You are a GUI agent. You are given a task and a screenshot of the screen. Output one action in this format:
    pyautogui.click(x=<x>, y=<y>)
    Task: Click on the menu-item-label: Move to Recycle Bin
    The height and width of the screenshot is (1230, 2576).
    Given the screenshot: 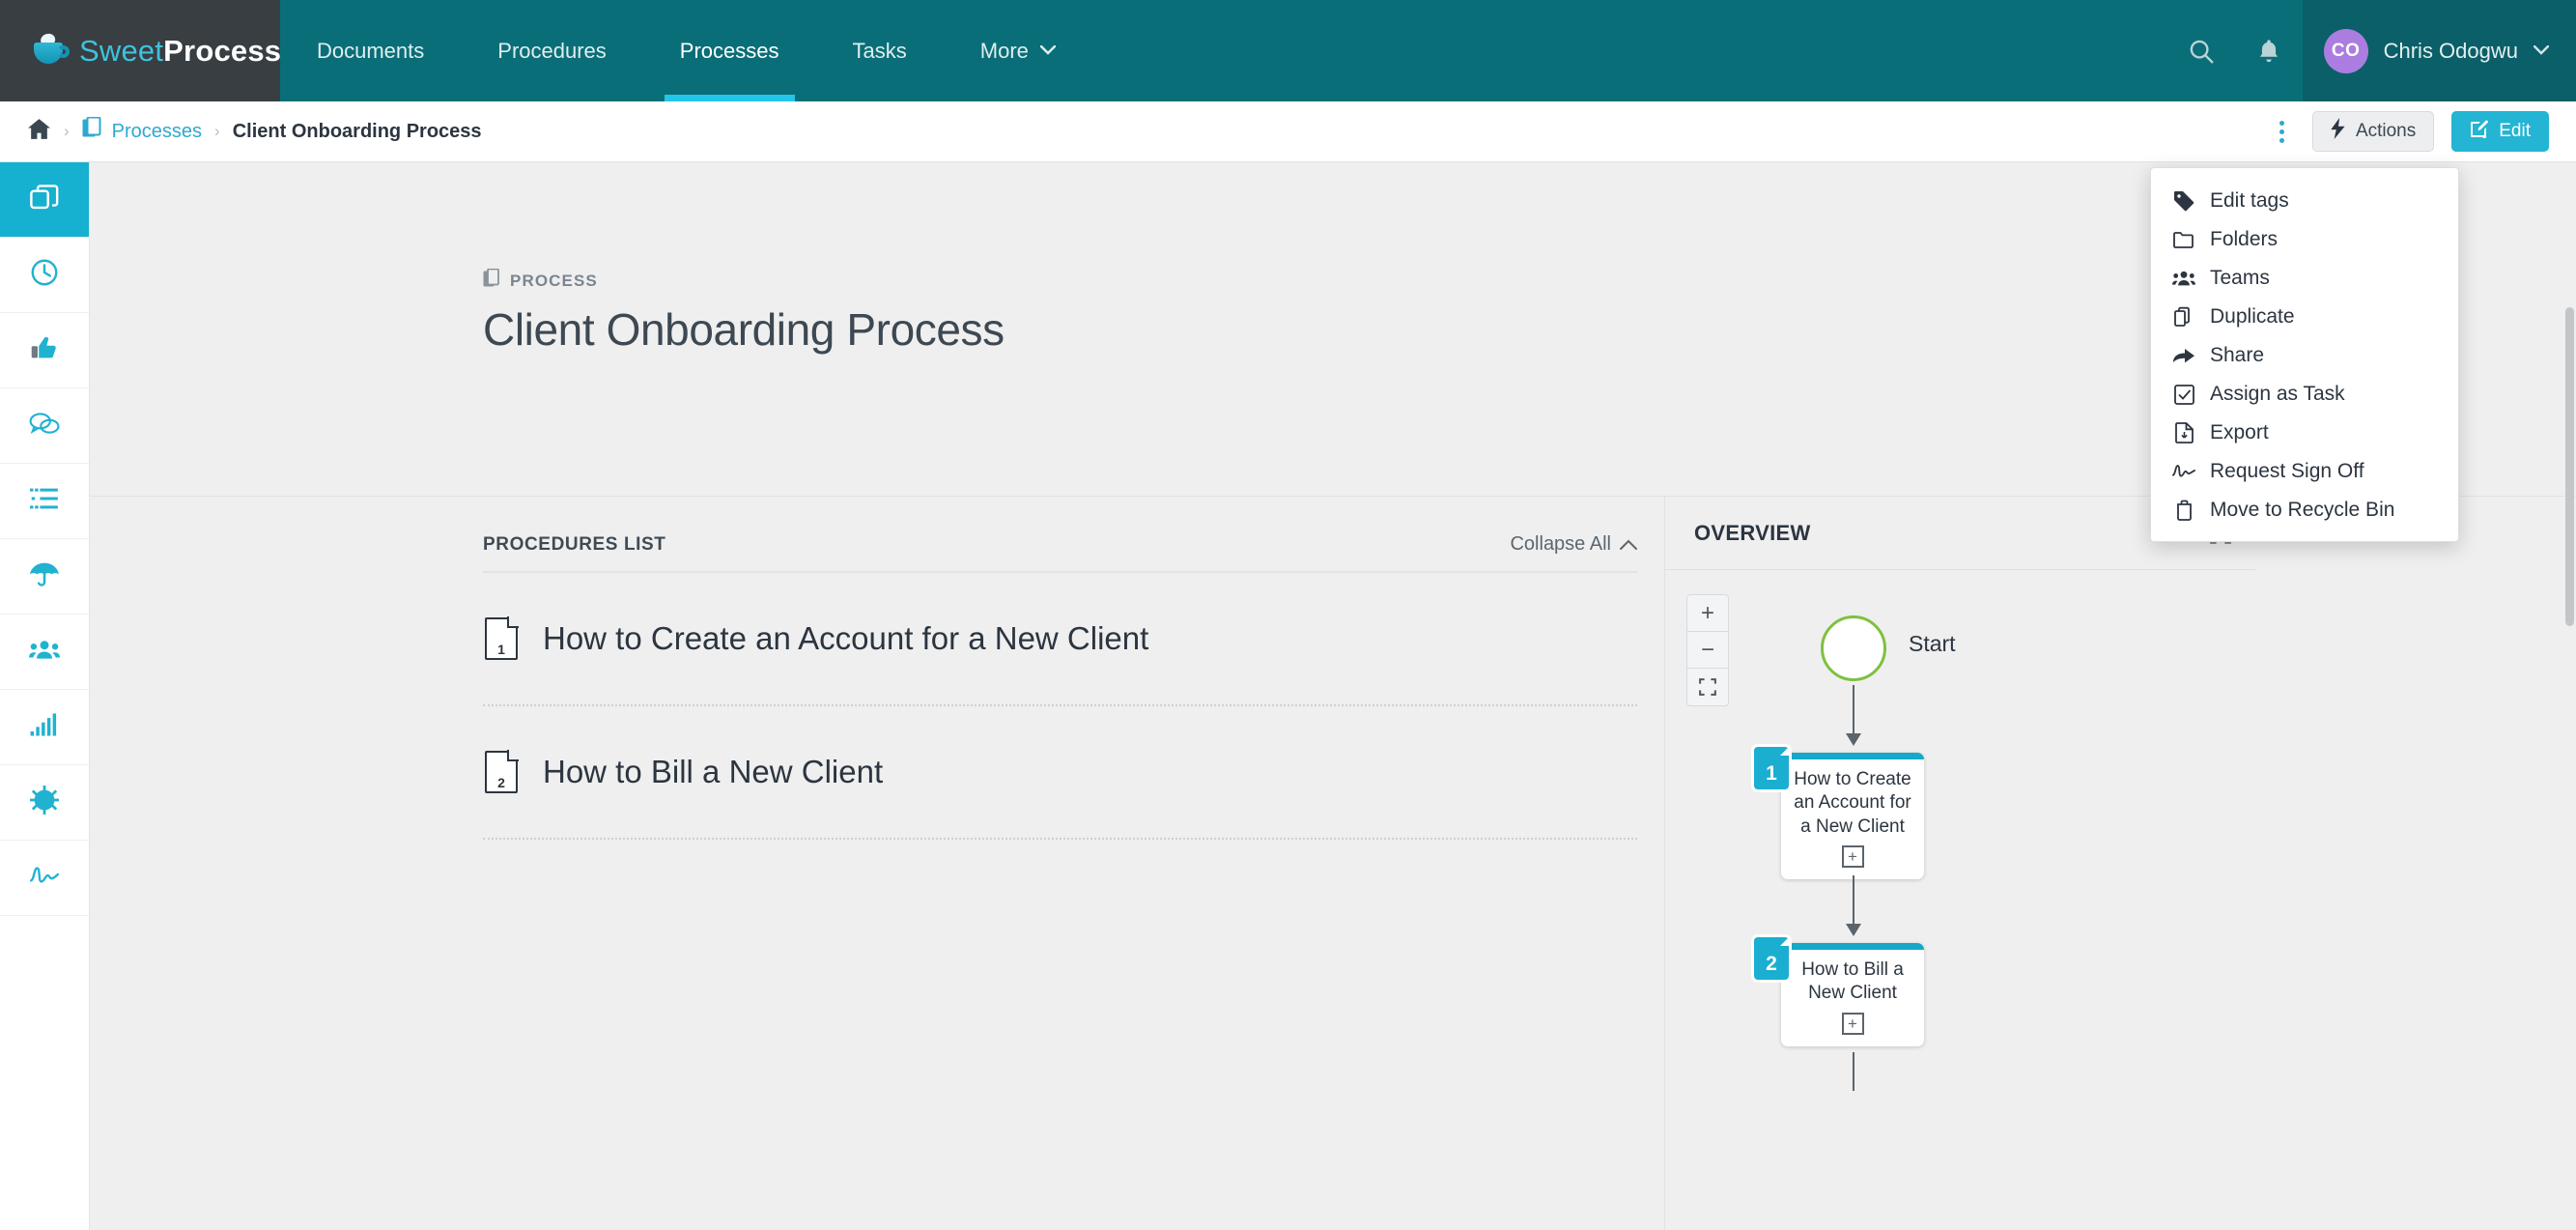 What is the action you would take?
    pyautogui.click(x=2302, y=510)
    